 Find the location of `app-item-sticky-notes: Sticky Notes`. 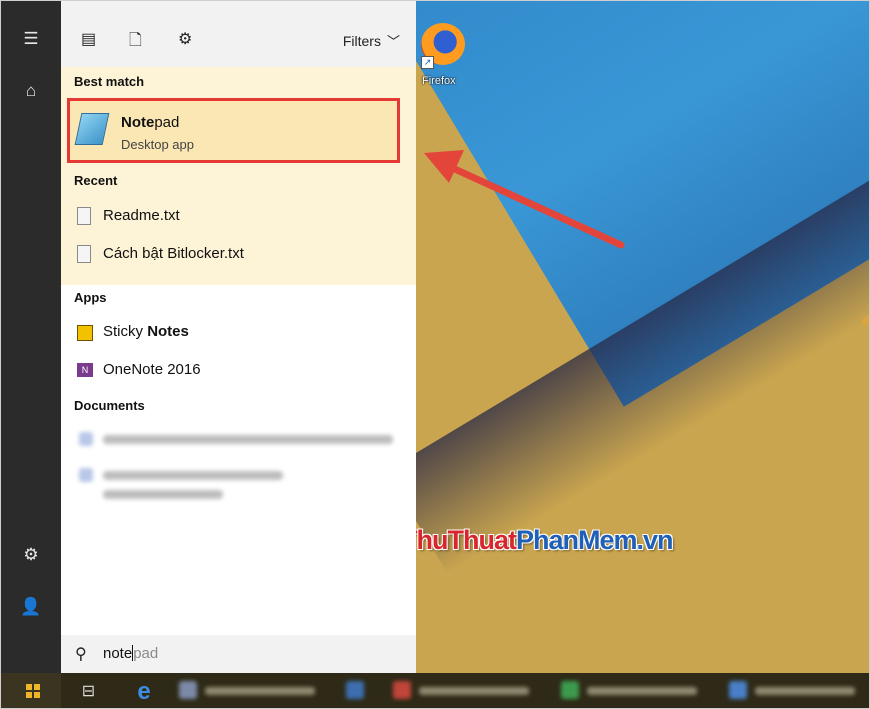

app-item-sticky-notes: Sticky Notes is located at coordinates (238, 332).